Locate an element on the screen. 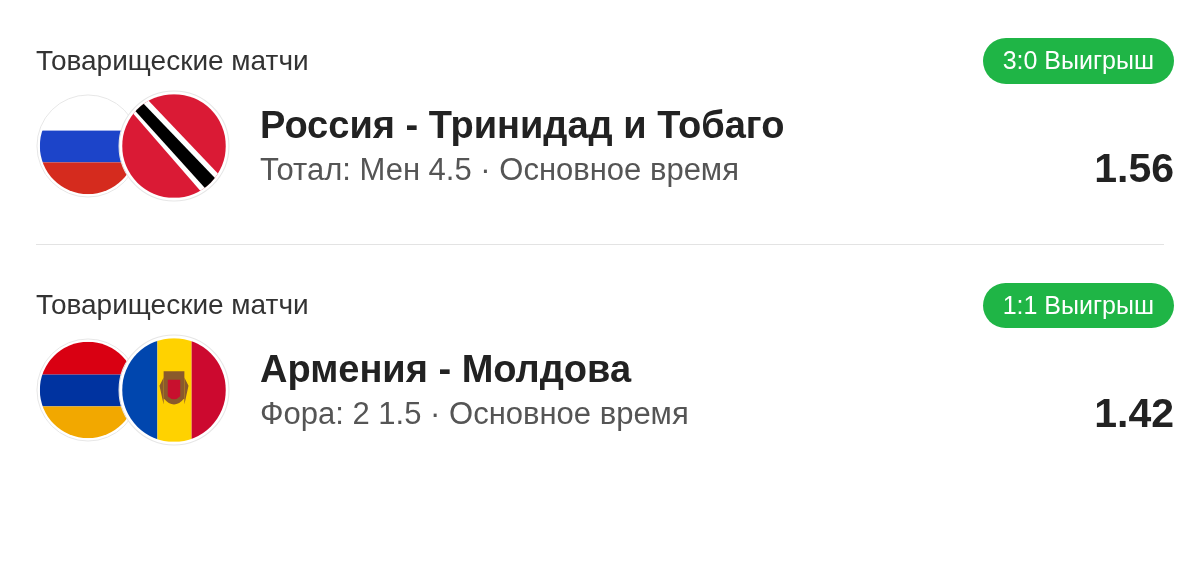  match-title: Армения - Молдова is located at coordinates (446, 369).